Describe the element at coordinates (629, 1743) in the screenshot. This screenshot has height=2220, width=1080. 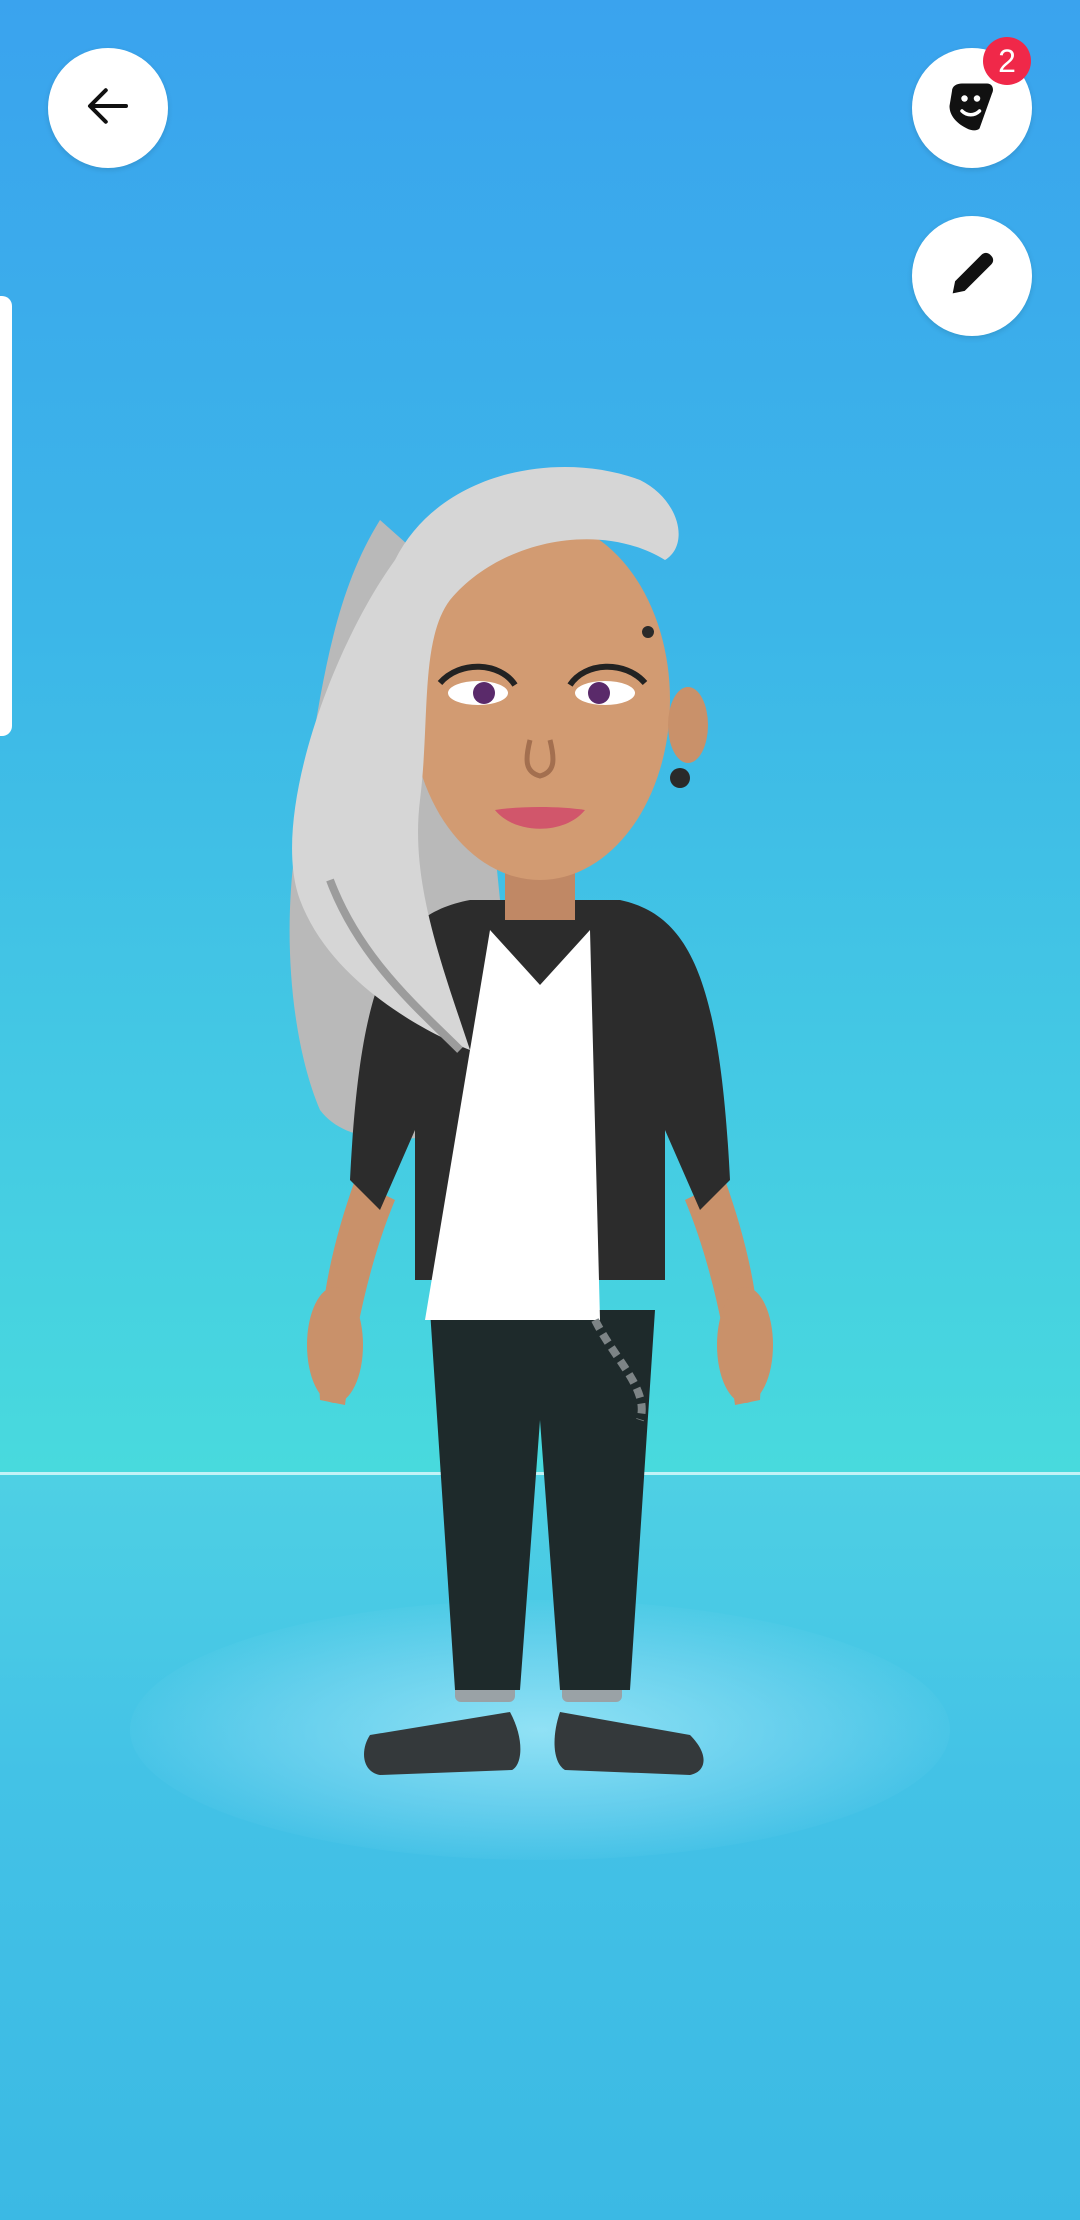
I see `avatar-shoe-right` at that location.